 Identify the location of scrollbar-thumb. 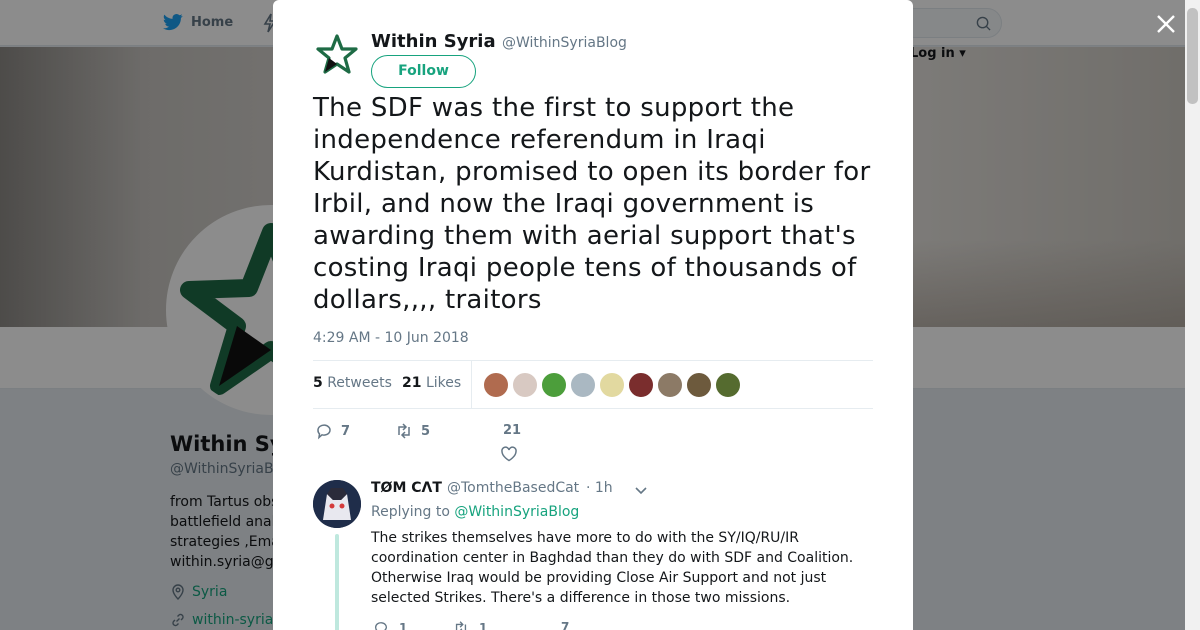
(1192, 56).